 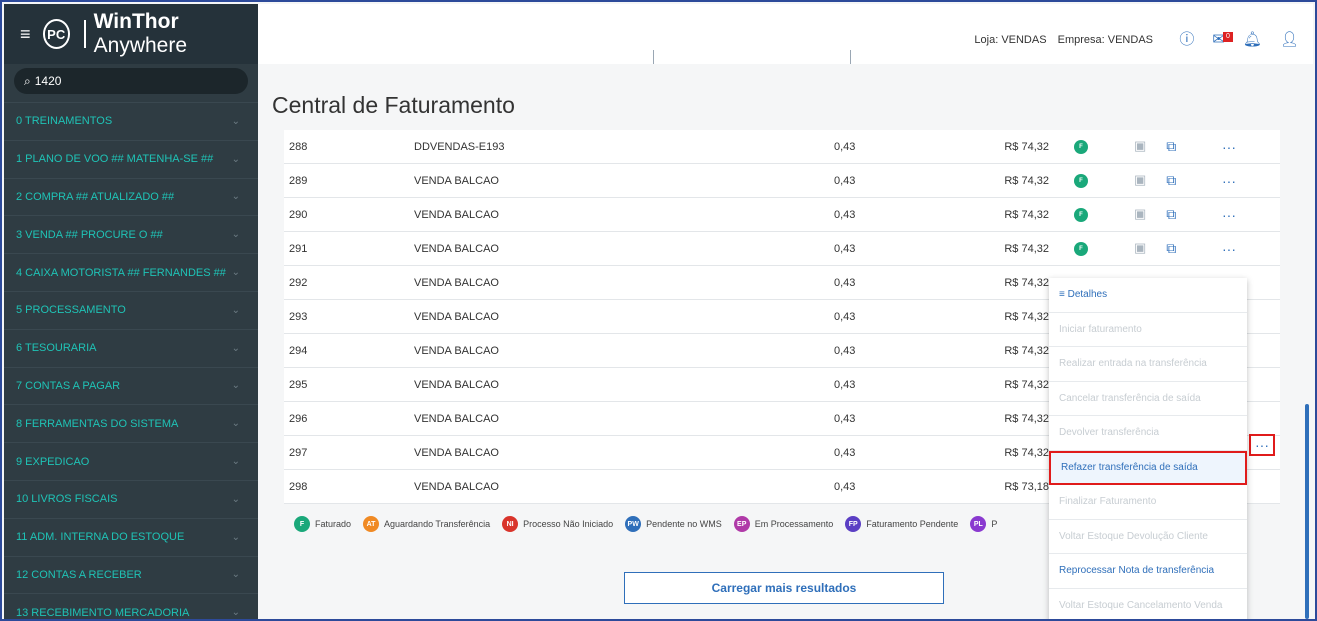 What do you see at coordinates (71, 310) in the screenshot?
I see `sidebar-item-label: 5 PROCESSAMENTO` at bounding box center [71, 310].